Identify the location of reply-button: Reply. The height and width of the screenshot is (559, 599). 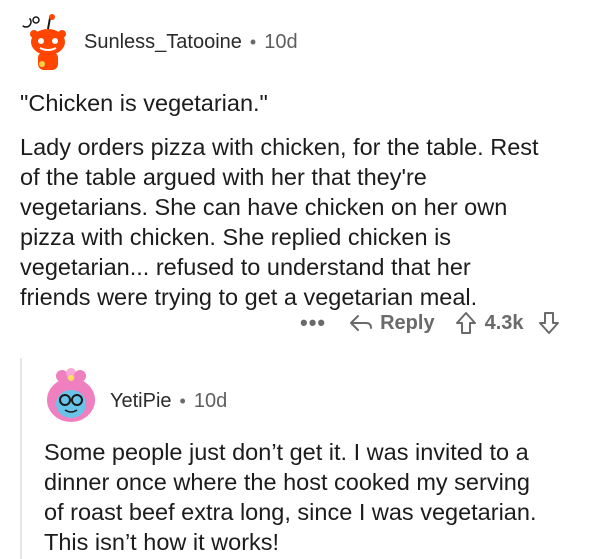
(391, 323).